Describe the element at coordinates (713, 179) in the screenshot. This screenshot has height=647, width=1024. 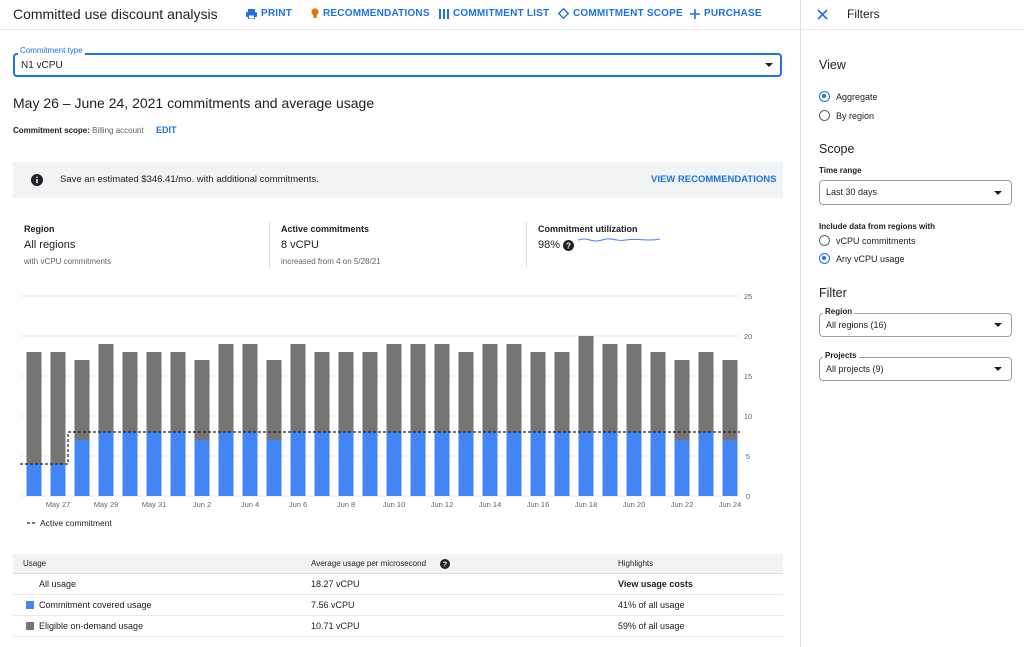
I see `view-recommendations-link: VIEW RECOMMENDATIONS` at that location.